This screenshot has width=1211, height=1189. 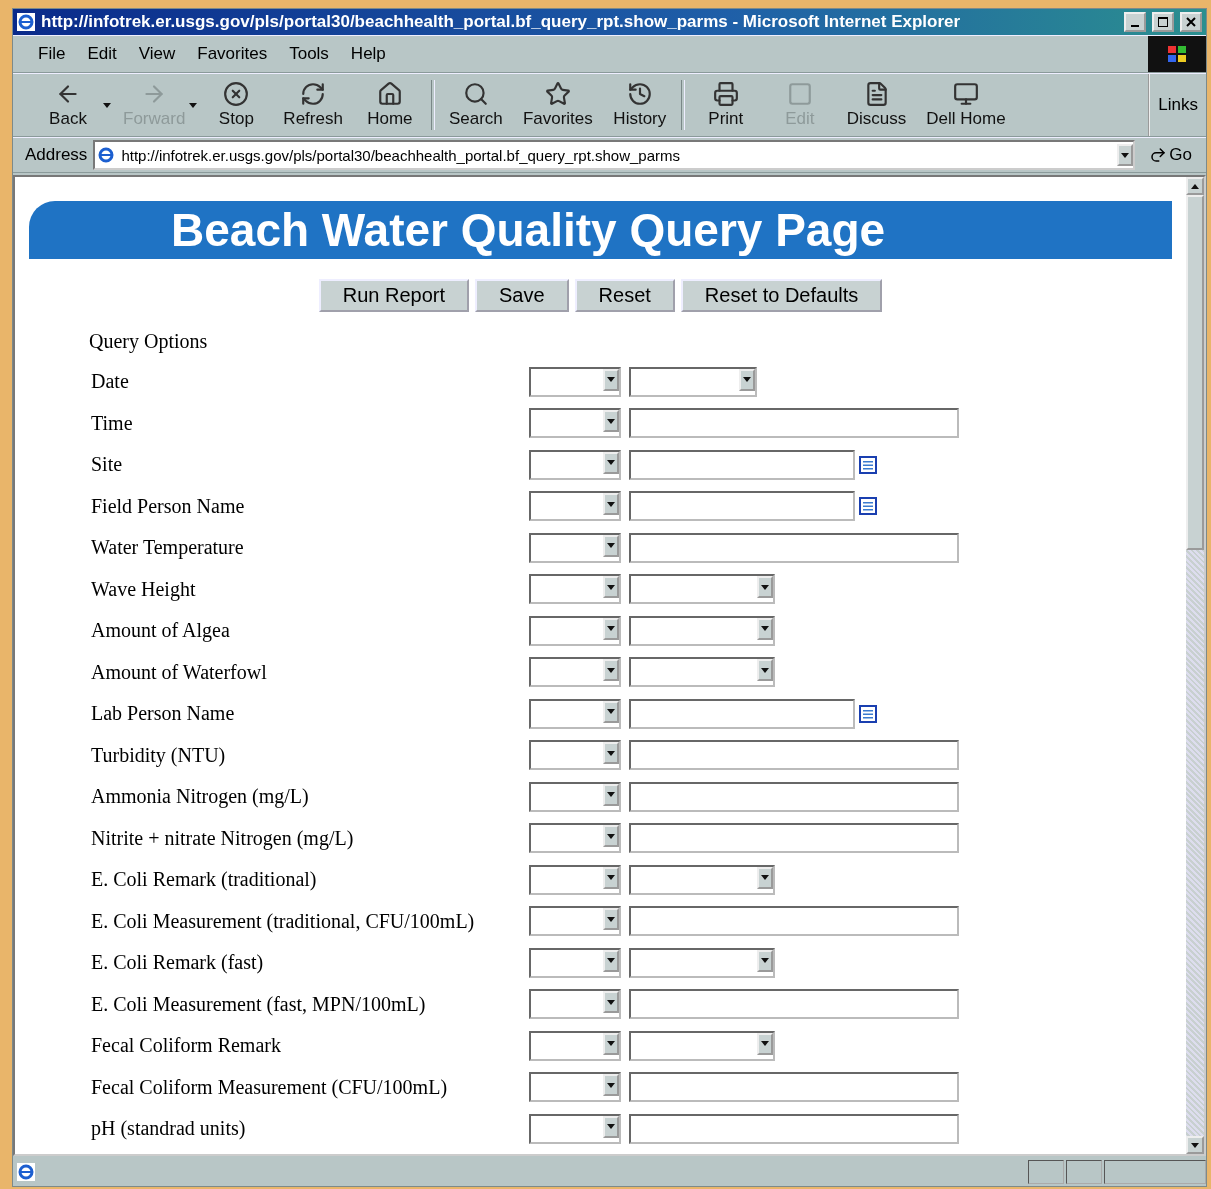 What do you see at coordinates (557, 105) in the screenshot?
I see `toolbar-button: Favorites` at bounding box center [557, 105].